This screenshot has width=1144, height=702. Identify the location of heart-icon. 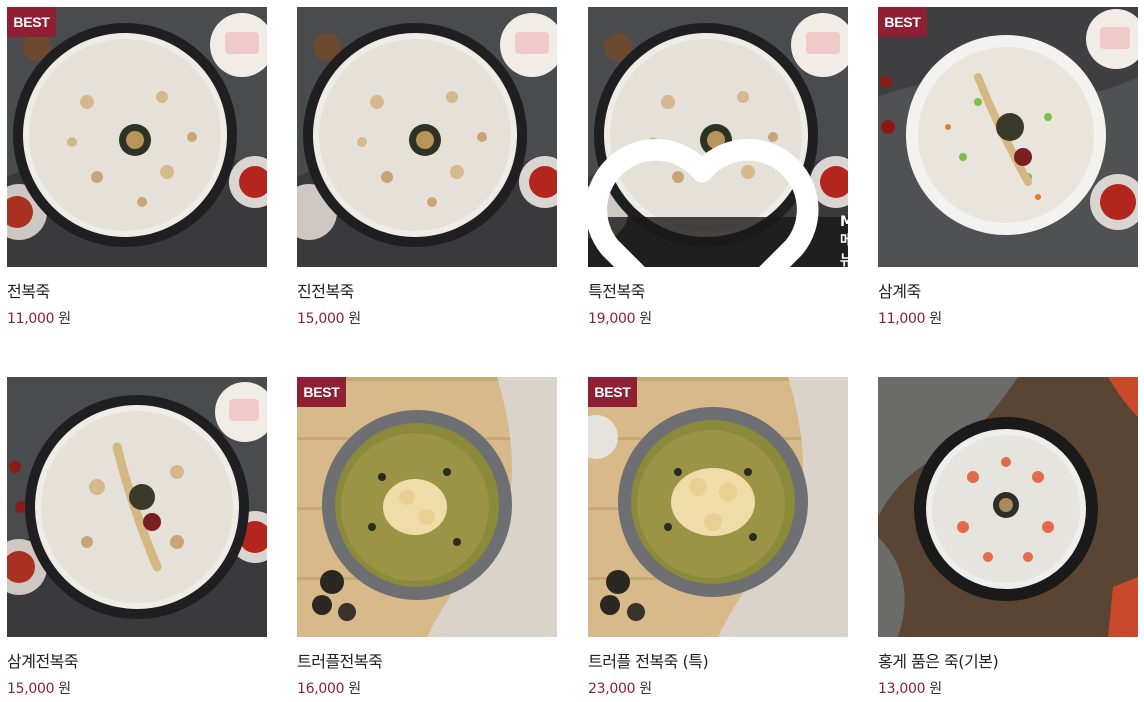
(710, 189).